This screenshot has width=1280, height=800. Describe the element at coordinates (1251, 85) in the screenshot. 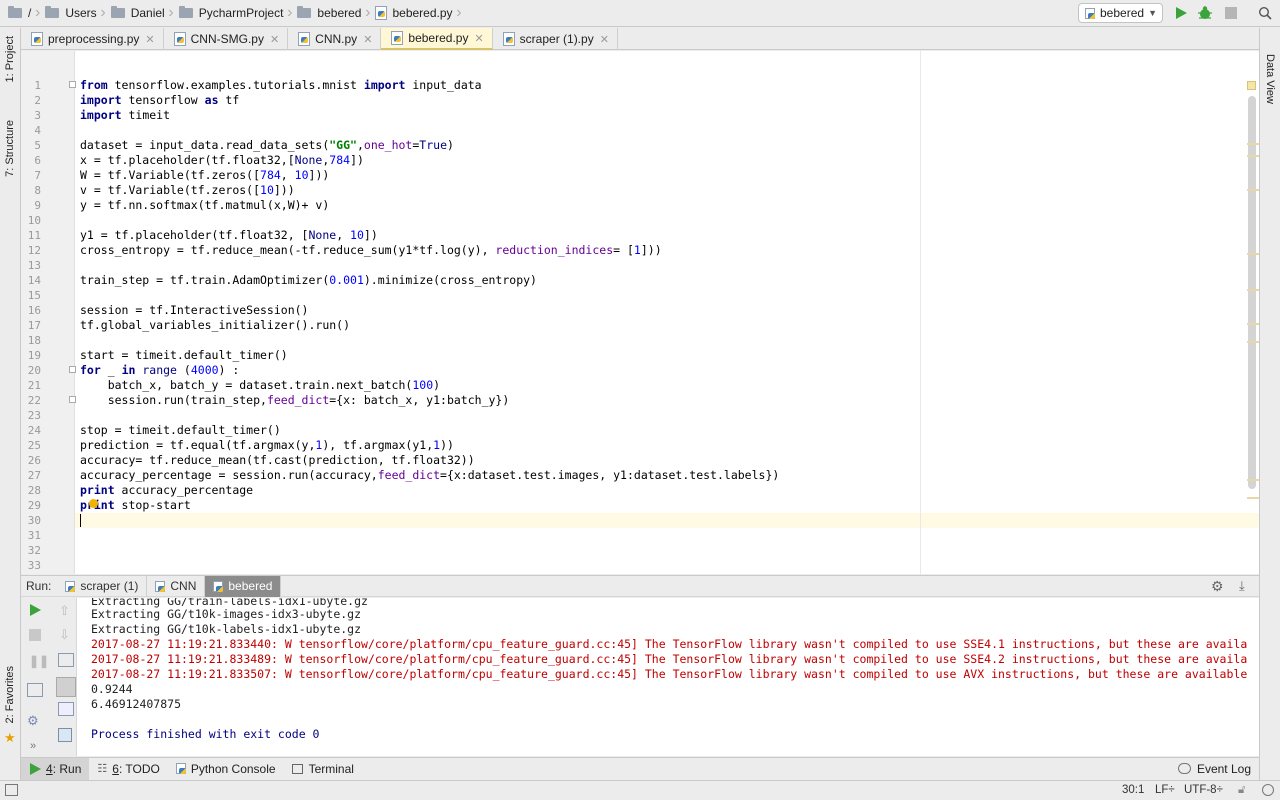

I see `inspection-status-icon` at that location.